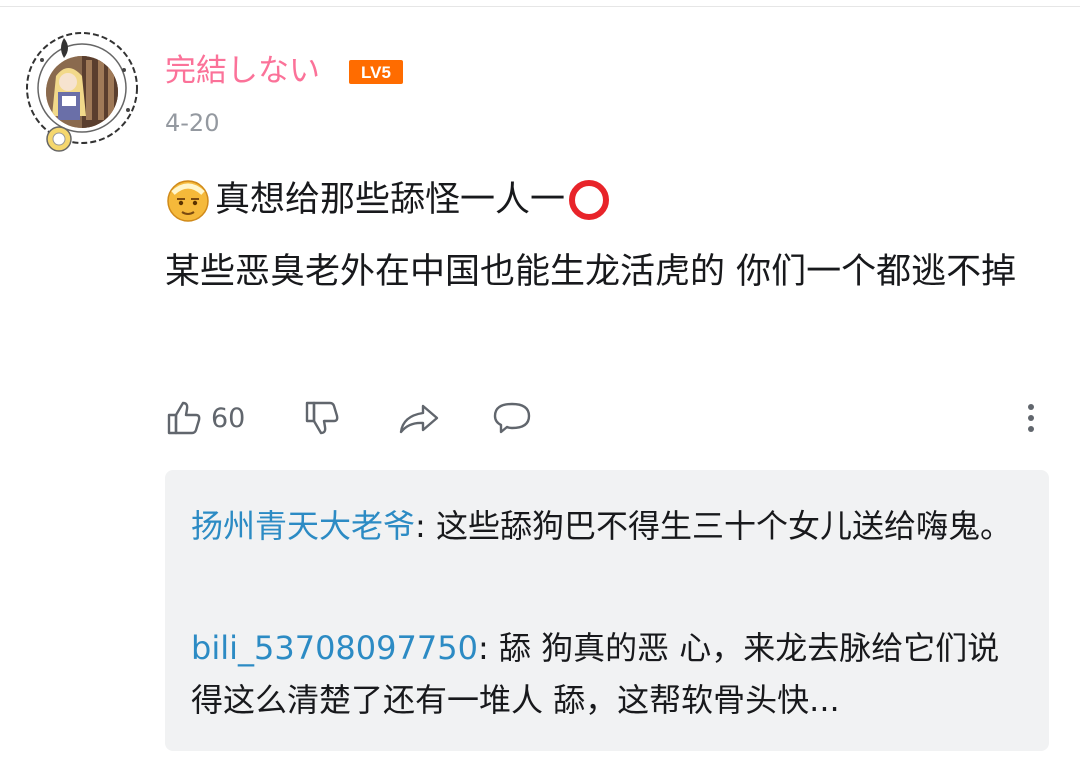 The image size is (1080, 782). What do you see at coordinates (334, 648) in the screenshot?
I see `reply-username: bili_53708097750` at bounding box center [334, 648].